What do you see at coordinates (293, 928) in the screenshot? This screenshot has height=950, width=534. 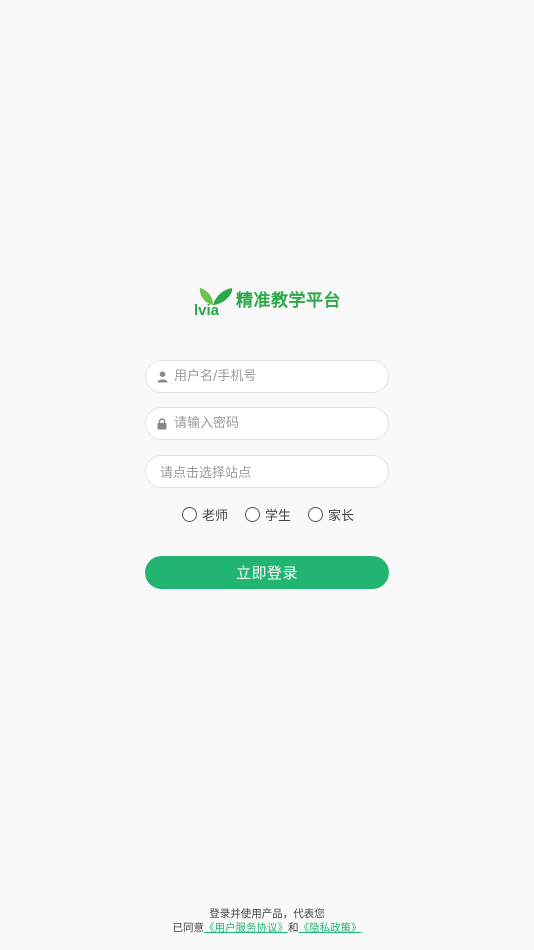 I see `terms-conjunction: 和` at bounding box center [293, 928].